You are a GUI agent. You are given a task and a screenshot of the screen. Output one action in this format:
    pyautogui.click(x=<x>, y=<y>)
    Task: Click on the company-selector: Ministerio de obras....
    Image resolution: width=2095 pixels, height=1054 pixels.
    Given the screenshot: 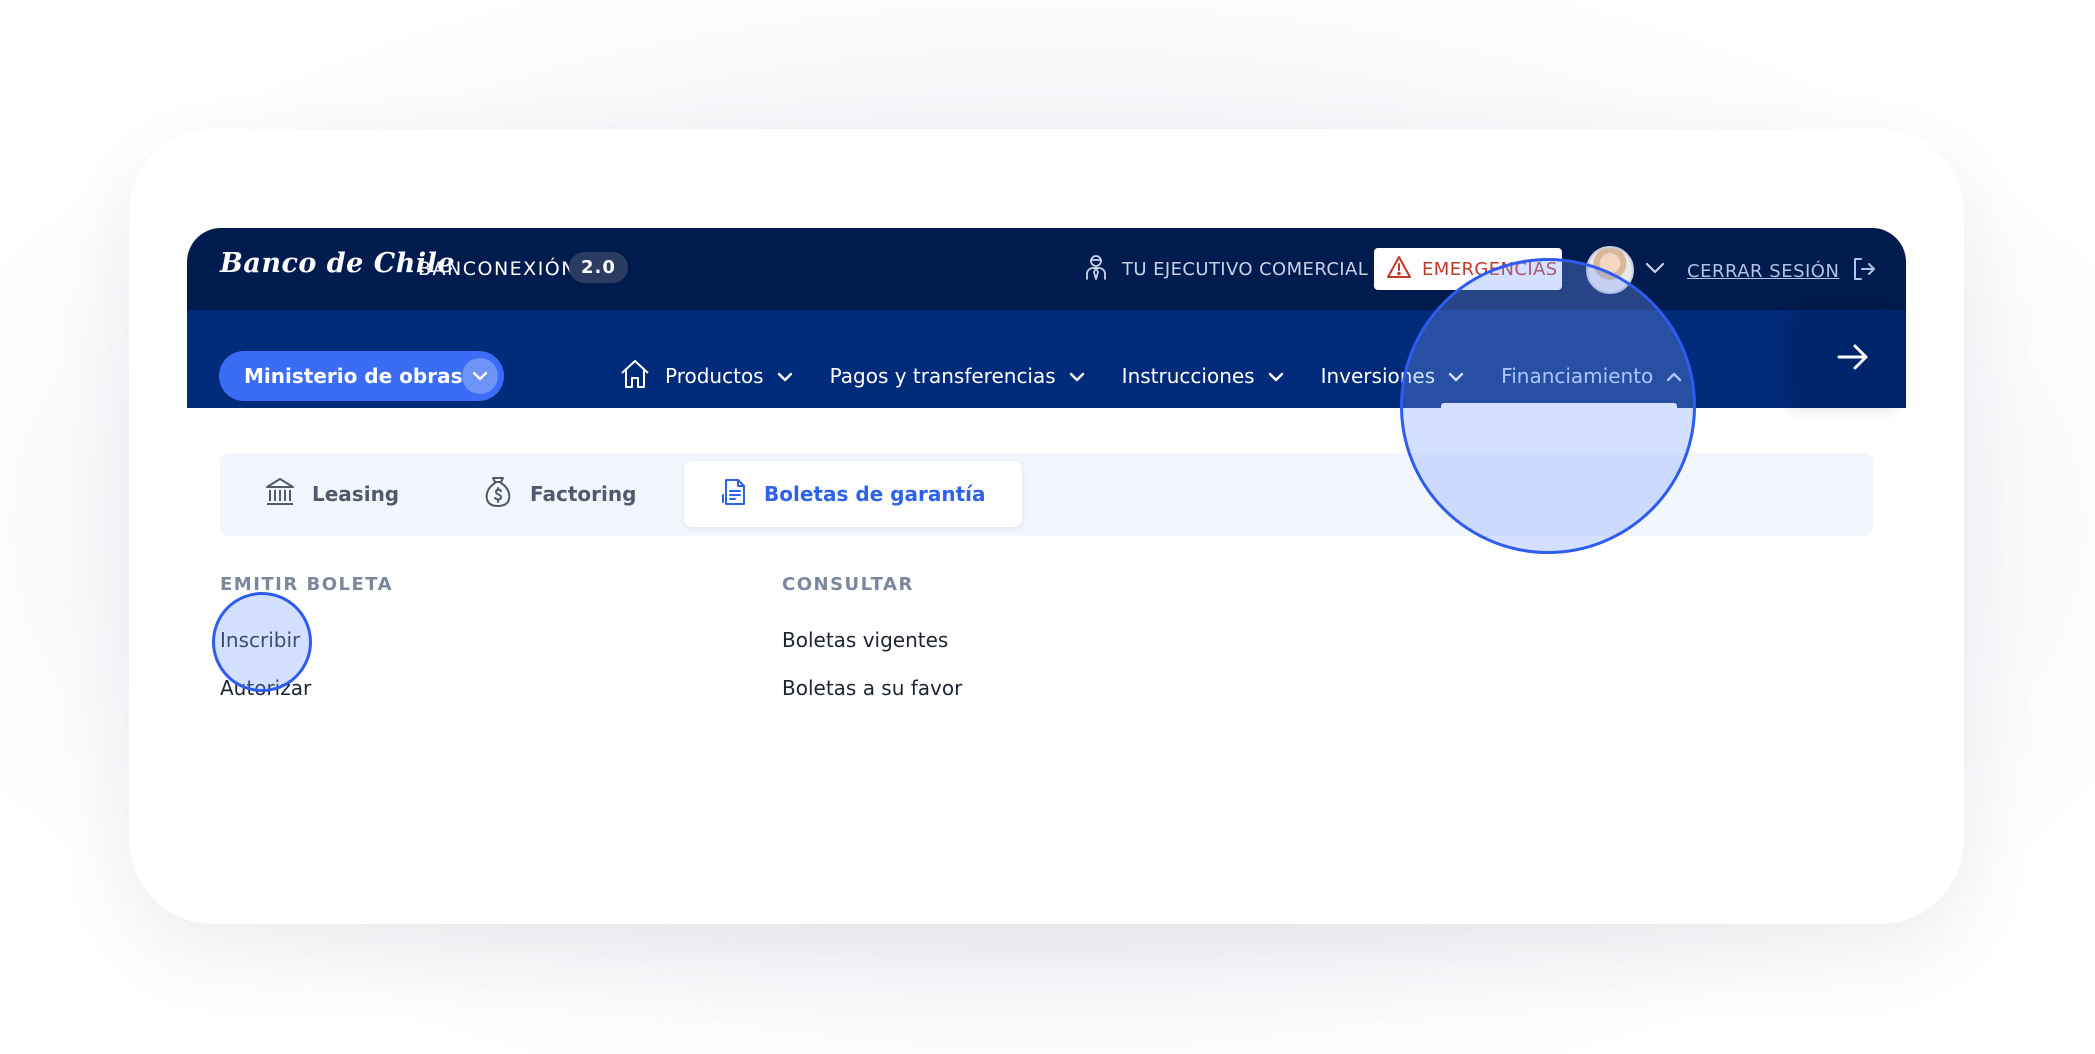 What is the action you would take?
    pyautogui.click(x=361, y=376)
    